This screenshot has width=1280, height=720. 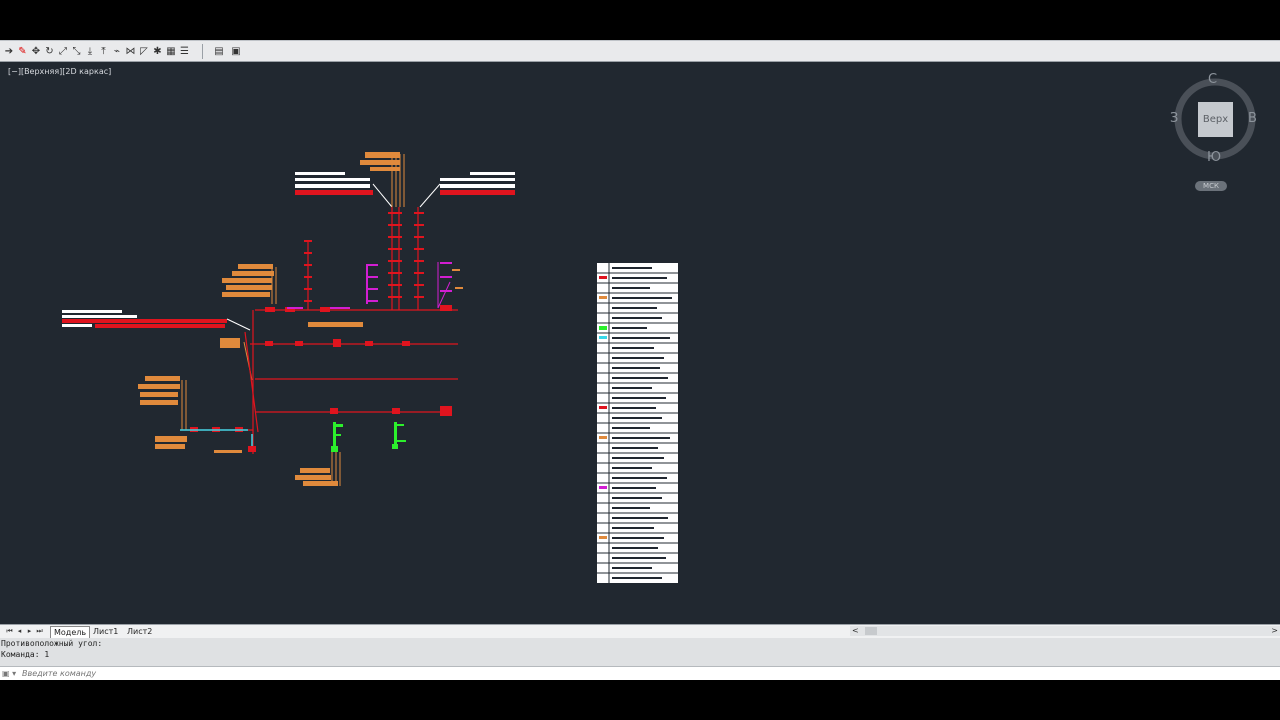 I want to click on viewcube-west: З, so click(x=1174, y=118).